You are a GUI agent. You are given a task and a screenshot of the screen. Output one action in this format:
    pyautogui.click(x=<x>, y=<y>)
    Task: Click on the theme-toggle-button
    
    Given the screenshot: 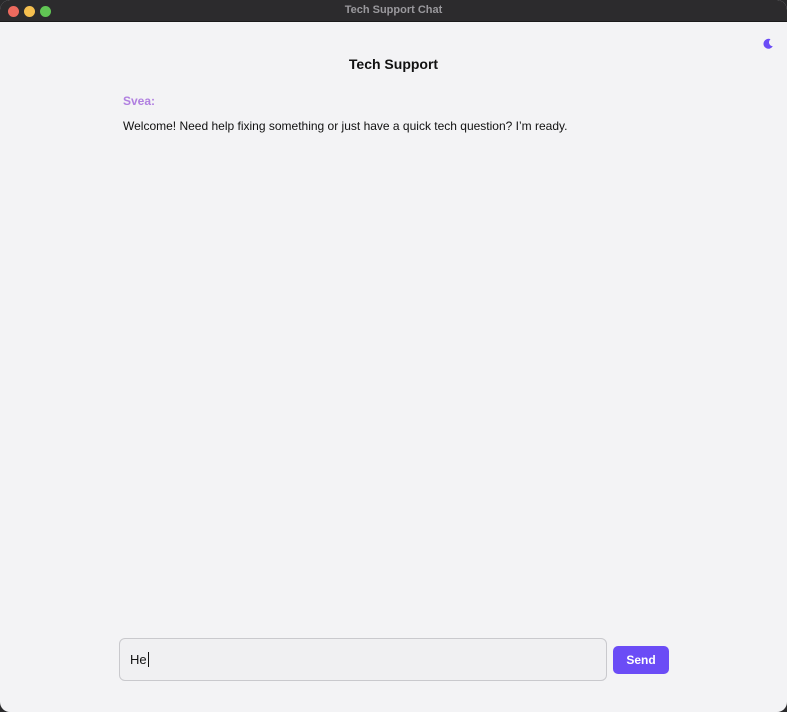 What is the action you would take?
    pyautogui.click(x=768, y=44)
    